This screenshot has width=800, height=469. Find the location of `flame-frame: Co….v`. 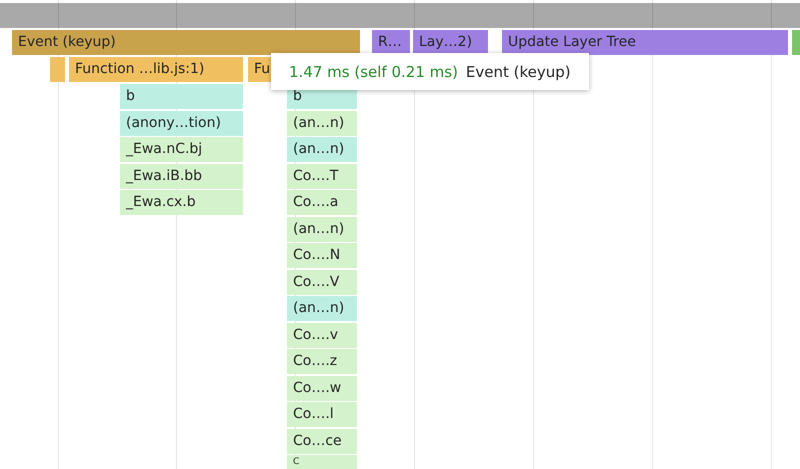

flame-frame: Co….v is located at coordinates (322, 335).